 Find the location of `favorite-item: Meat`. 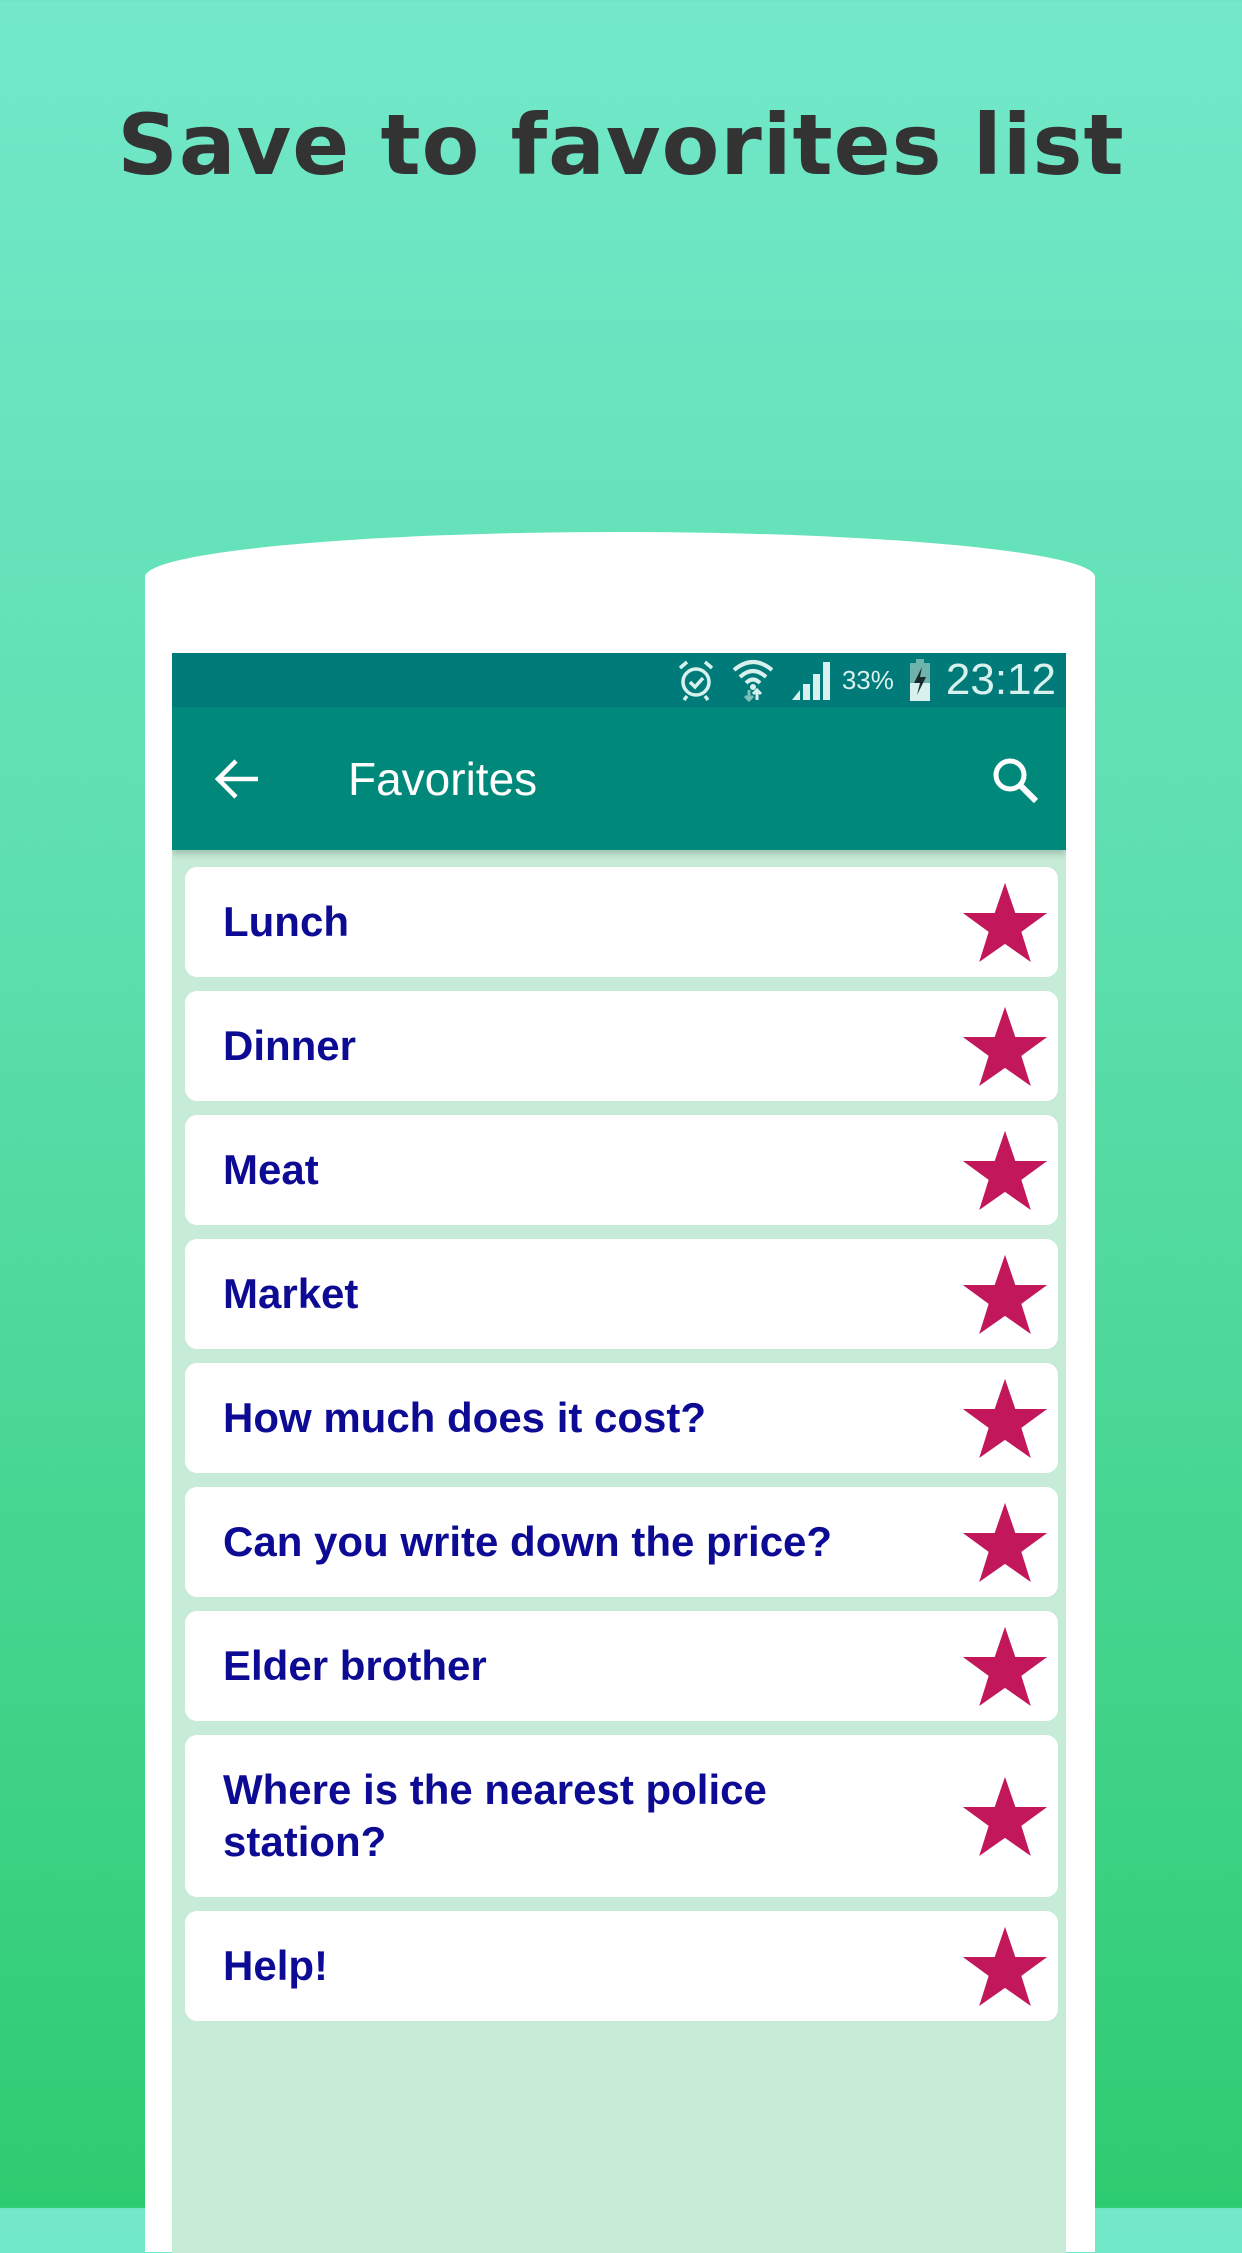

favorite-item: Meat is located at coordinates (621, 1170).